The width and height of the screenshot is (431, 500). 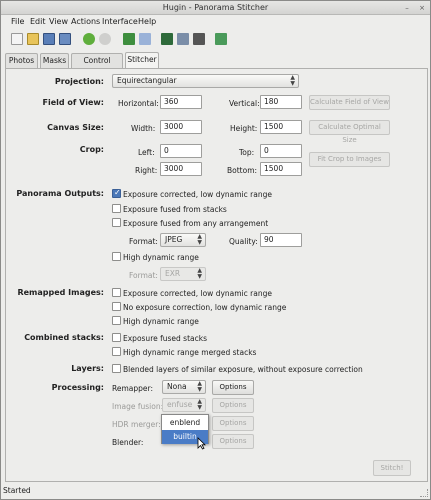 I want to click on image-fusion-select: enfuse ▲ ▼, so click(x=184, y=405).